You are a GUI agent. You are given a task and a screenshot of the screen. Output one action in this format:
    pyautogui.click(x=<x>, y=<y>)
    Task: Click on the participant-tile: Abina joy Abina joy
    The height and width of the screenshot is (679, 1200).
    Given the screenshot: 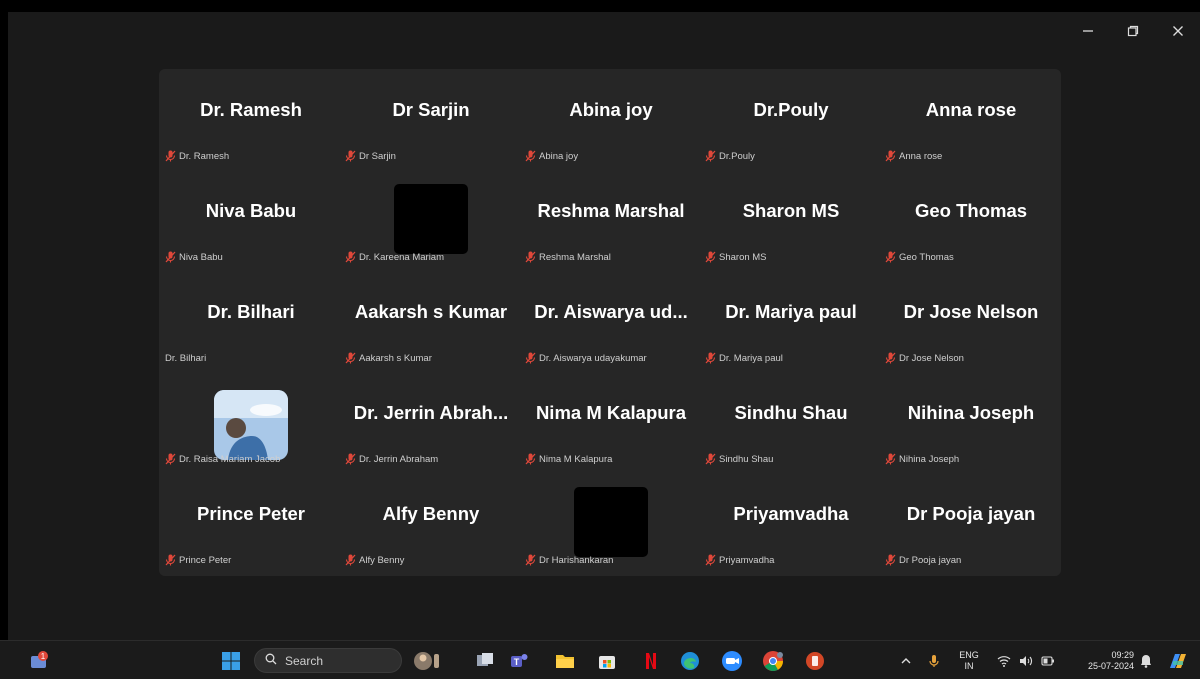 What is the action you would take?
    pyautogui.click(x=611, y=119)
    